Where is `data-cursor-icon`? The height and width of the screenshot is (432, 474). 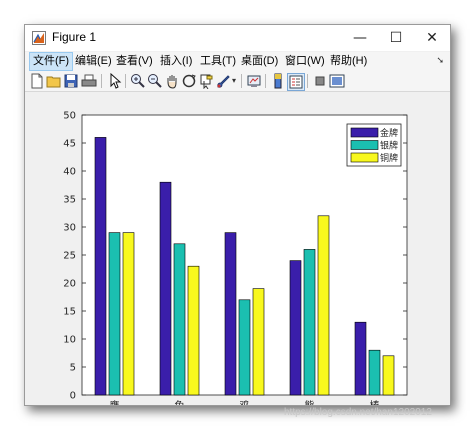
data-cursor-icon is located at coordinates (206, 81).